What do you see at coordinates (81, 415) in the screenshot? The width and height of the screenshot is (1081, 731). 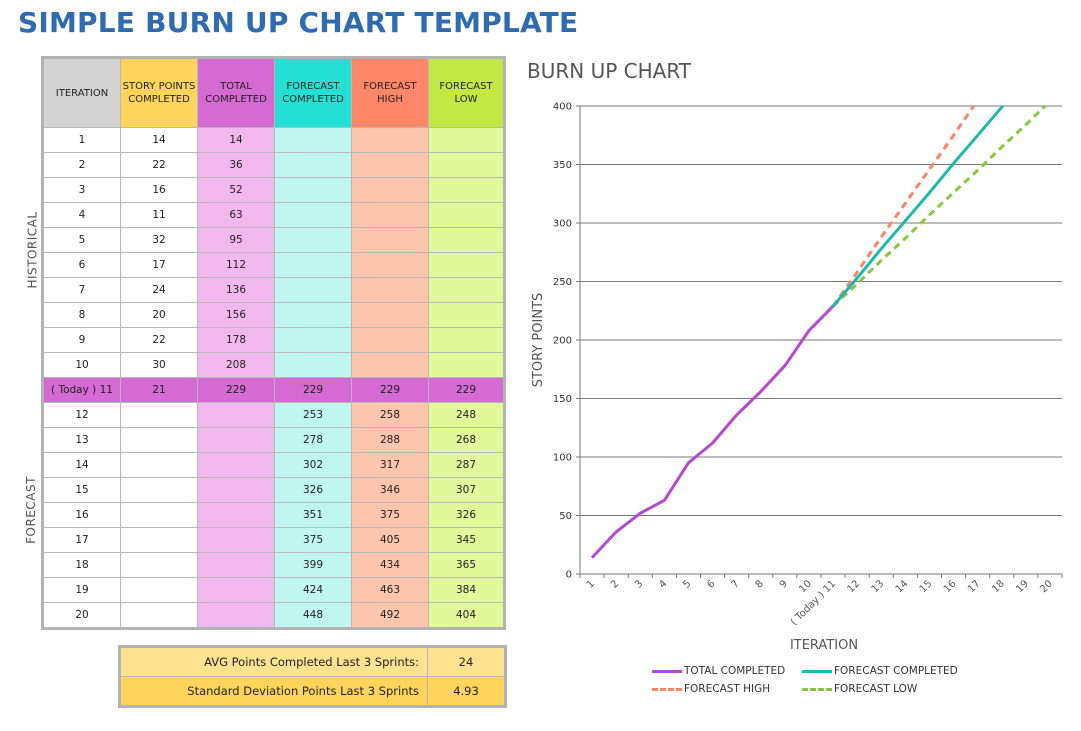 I see `cell-iteration: 12` at bounding box center [81, 415].